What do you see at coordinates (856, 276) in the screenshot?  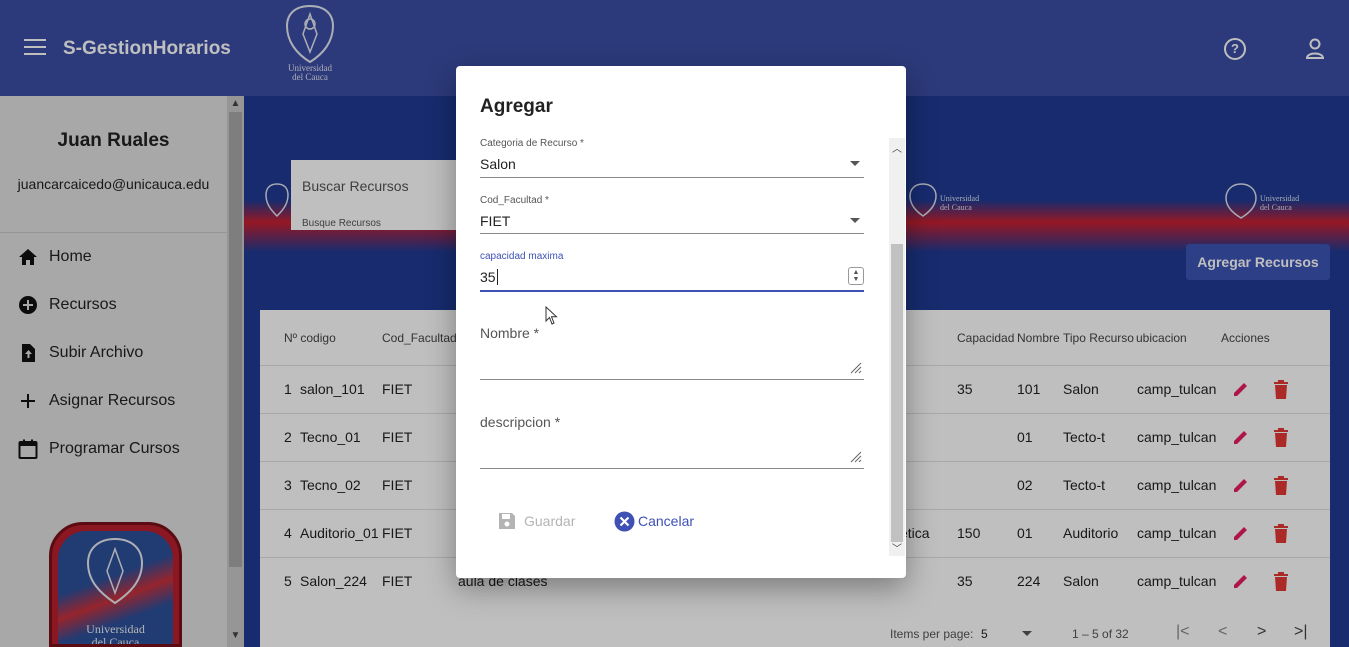 I see `number-stepper-icon: ▲ ▼` at bounding box center [856, 276].